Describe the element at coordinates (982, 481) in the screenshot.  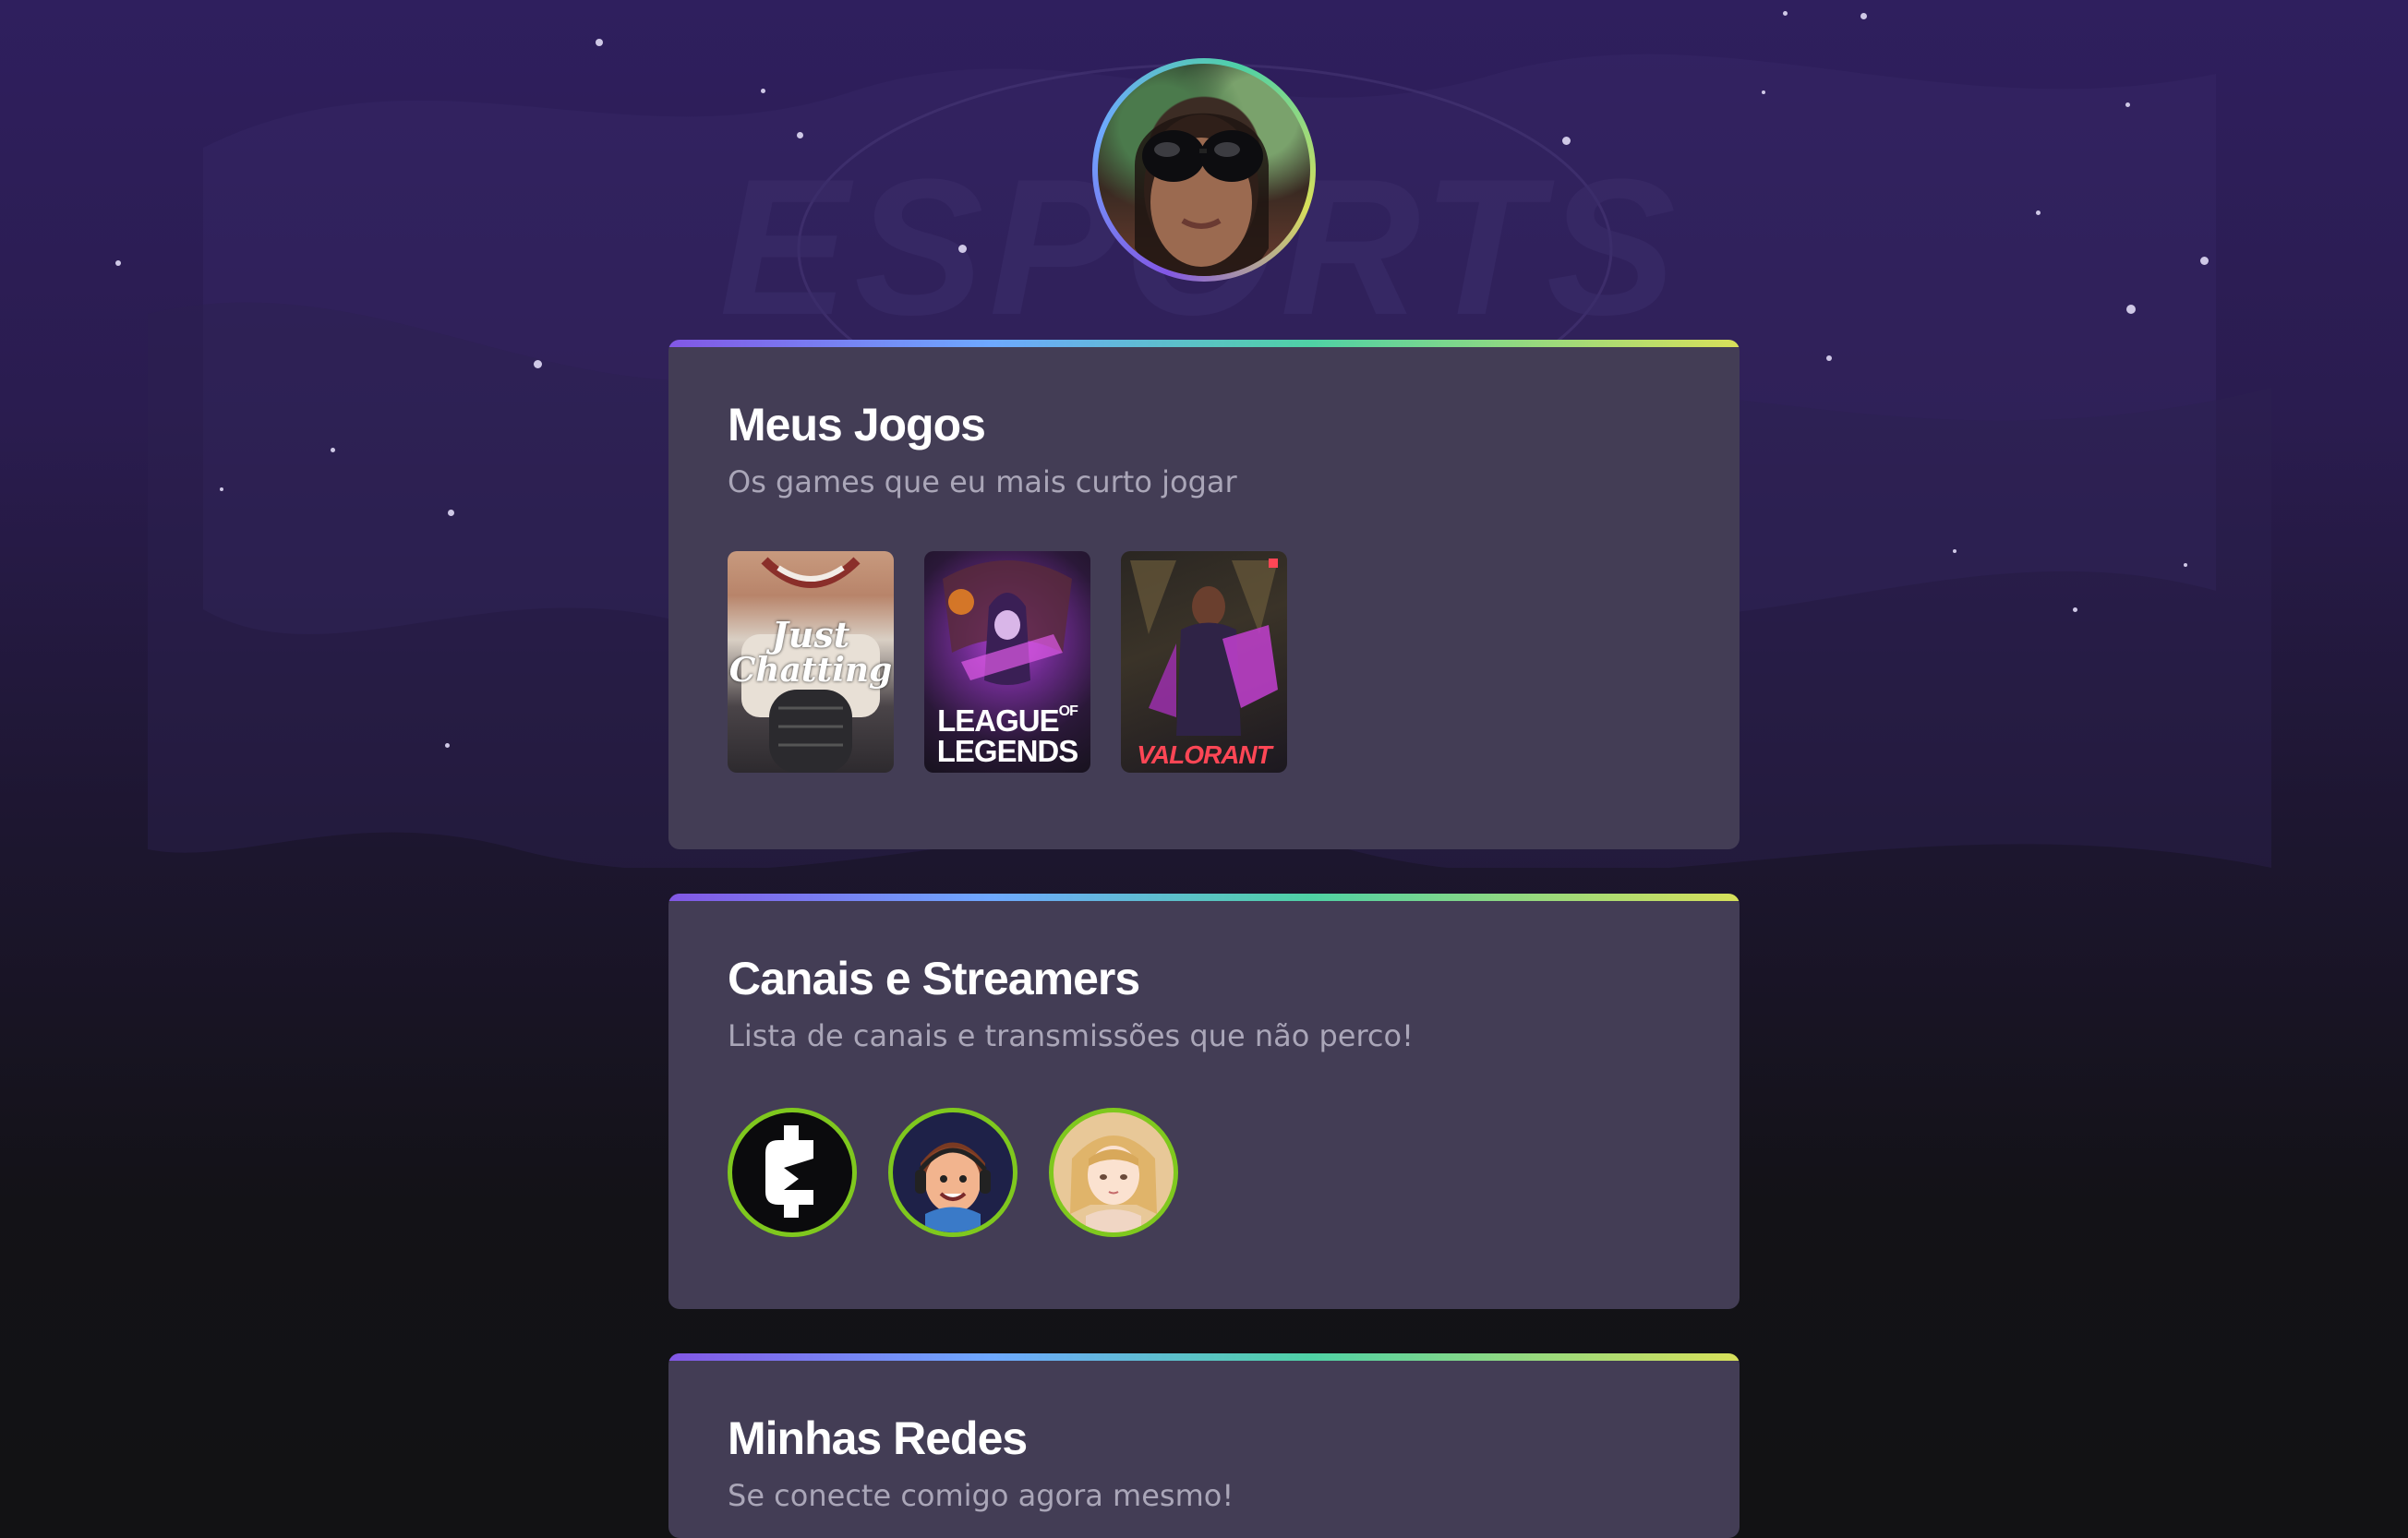
I see `games-subtitle: Os games que eu mais curto jogar` at that location.